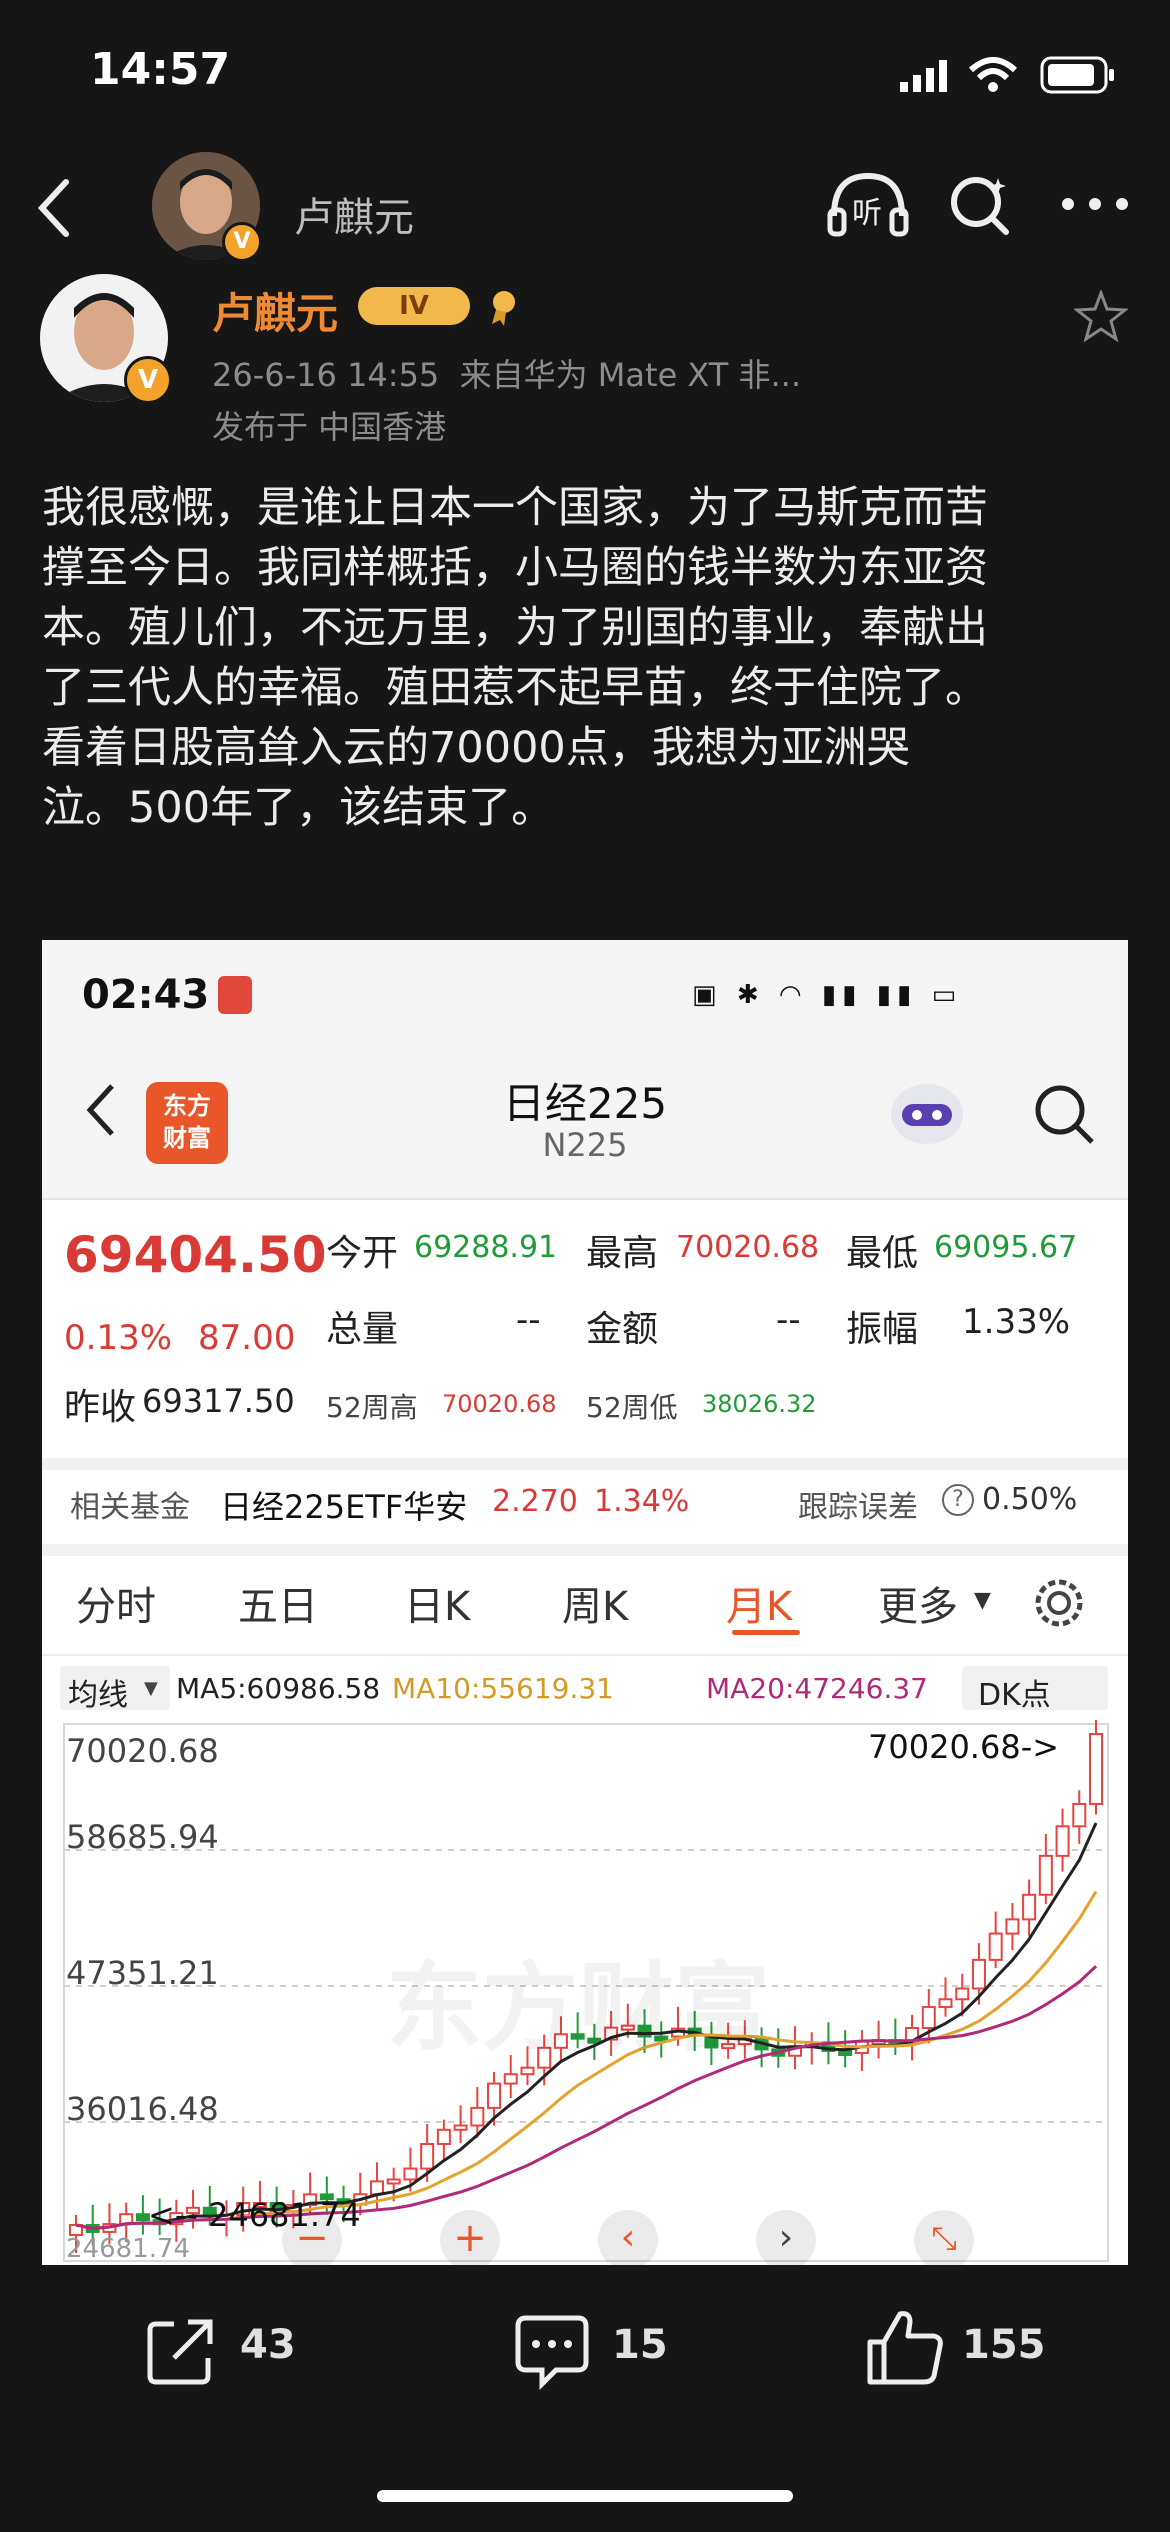  Describe the element at coordinates (944, 2237) in the screenshot. I see `fullscreen-button: ⤡` at that location.